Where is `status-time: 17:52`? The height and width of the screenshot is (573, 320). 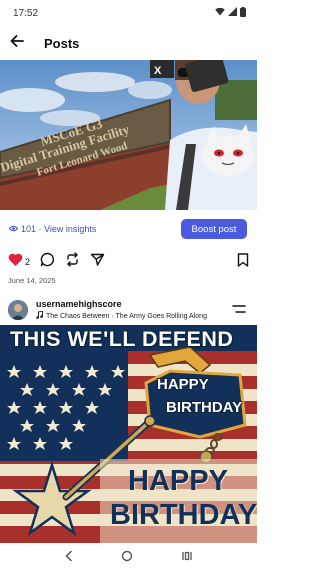 status-time: 17:52 is located at coordinates (26, 13).